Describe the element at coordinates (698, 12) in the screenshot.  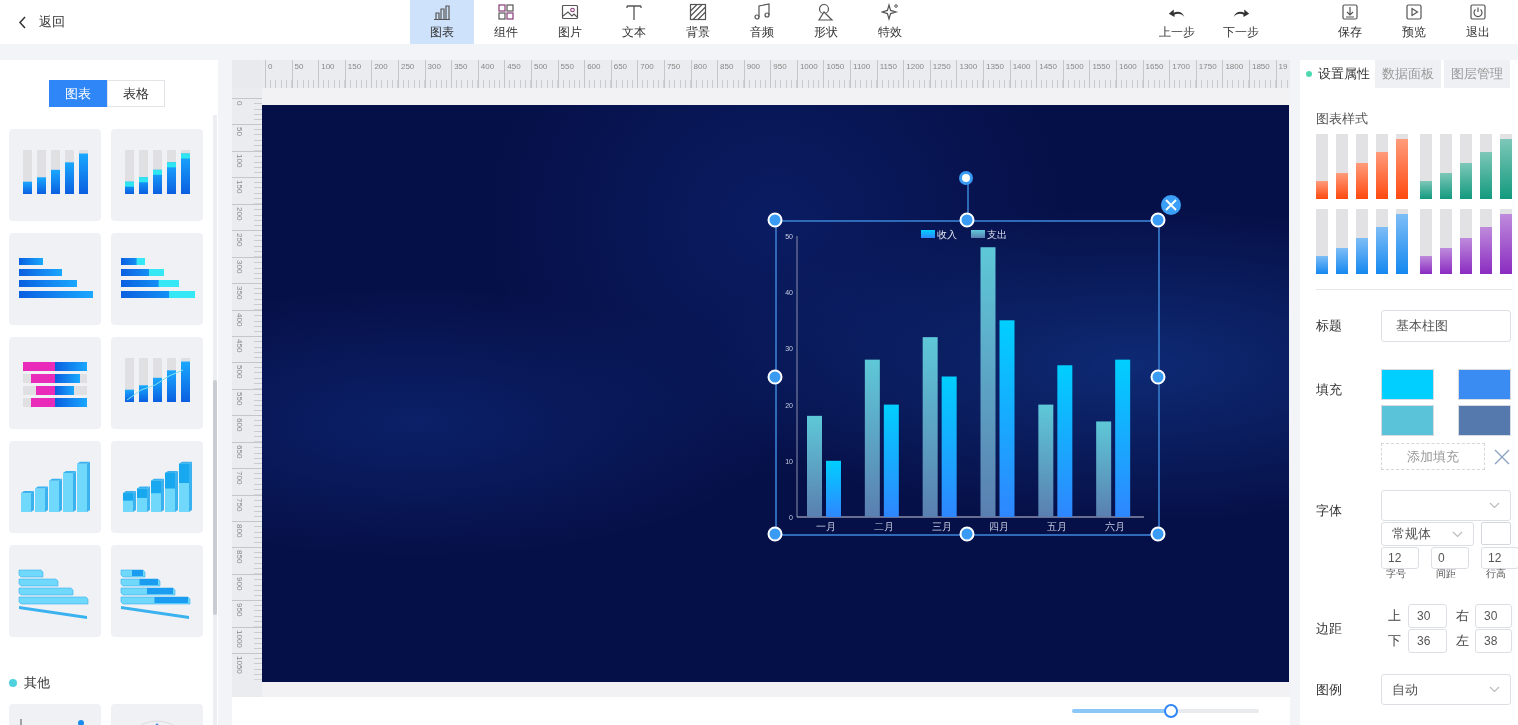
I see `hatch-icon` at that location.